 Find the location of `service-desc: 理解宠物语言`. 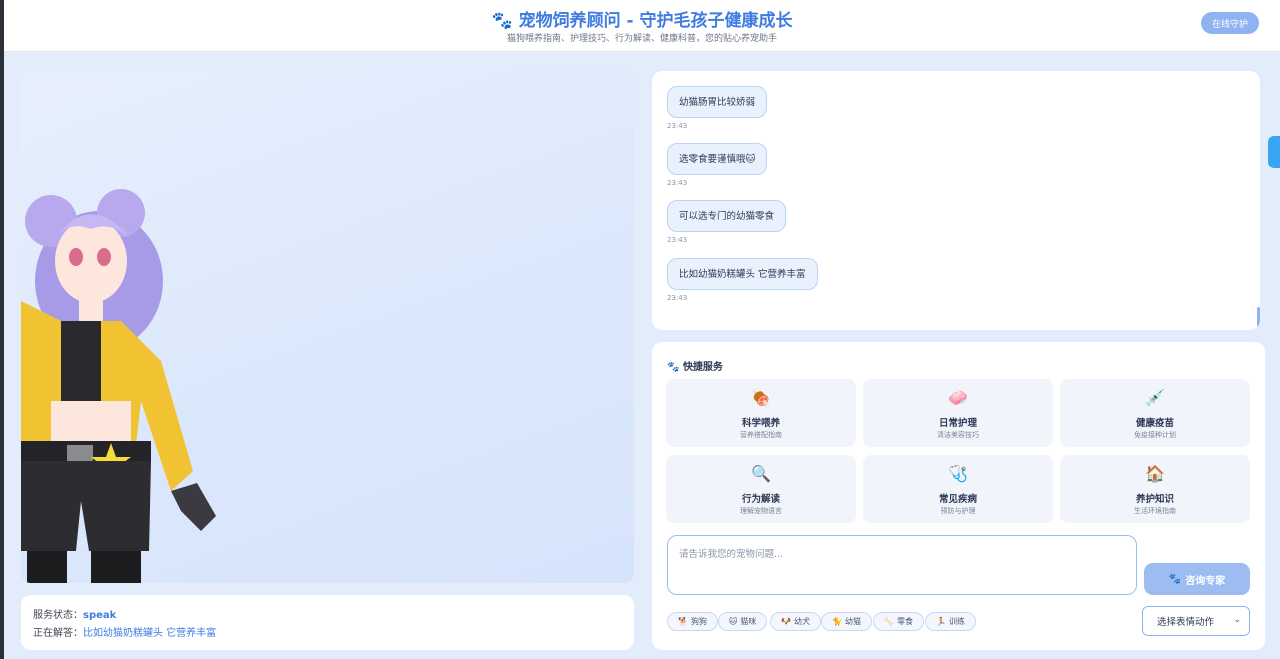

service-desc: 理解宠物语言 is located at coordinates (761, 511).